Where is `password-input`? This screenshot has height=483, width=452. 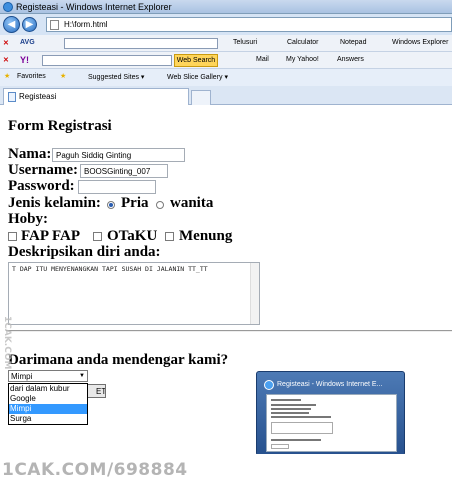
password-input is located at coordinates (117, 187).